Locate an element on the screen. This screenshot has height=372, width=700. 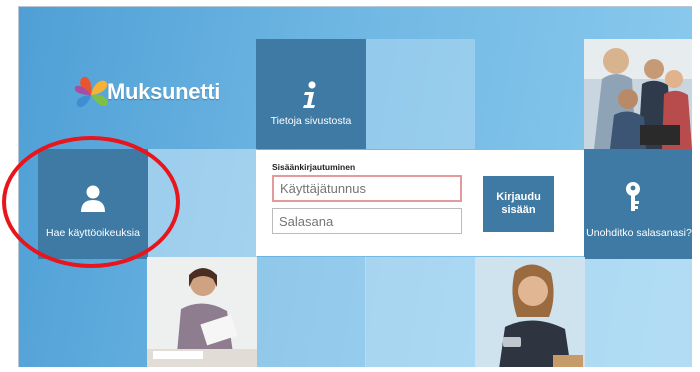
forgot-password-tile: Unohditko salasanasi? is located at coordinates (638, 204).